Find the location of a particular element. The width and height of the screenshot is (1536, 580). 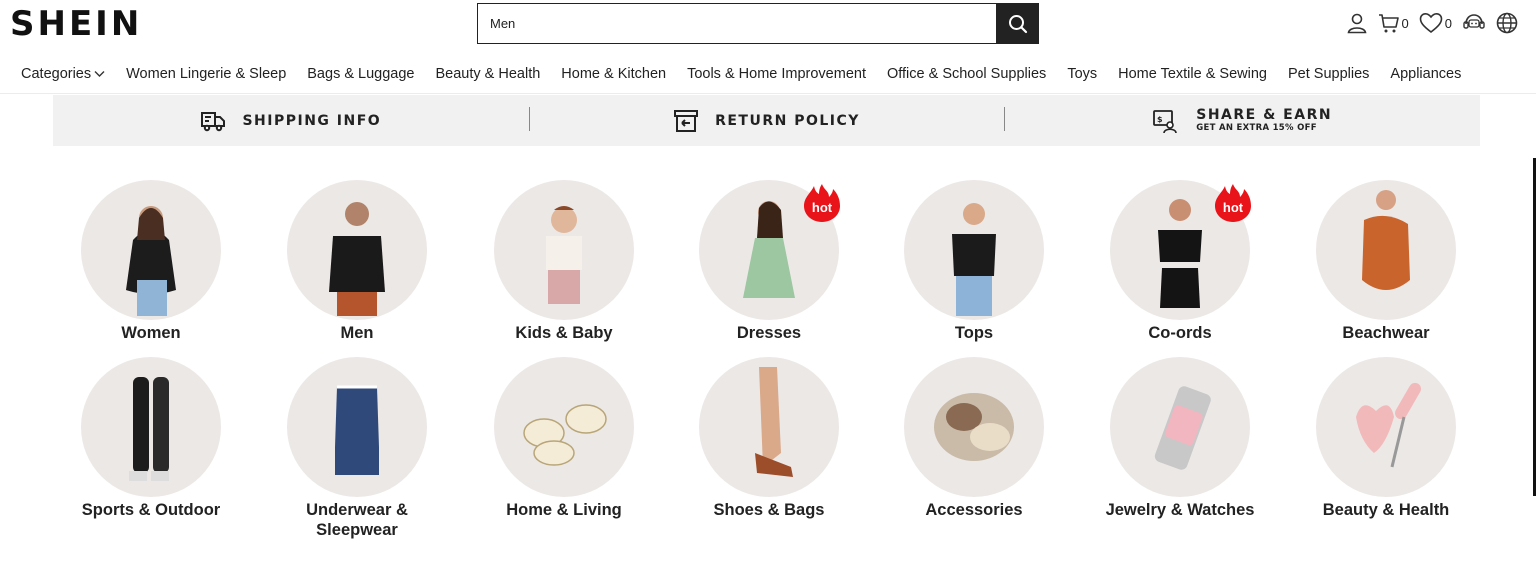

cart-button: 0 is located at coordinates (1393, 23).